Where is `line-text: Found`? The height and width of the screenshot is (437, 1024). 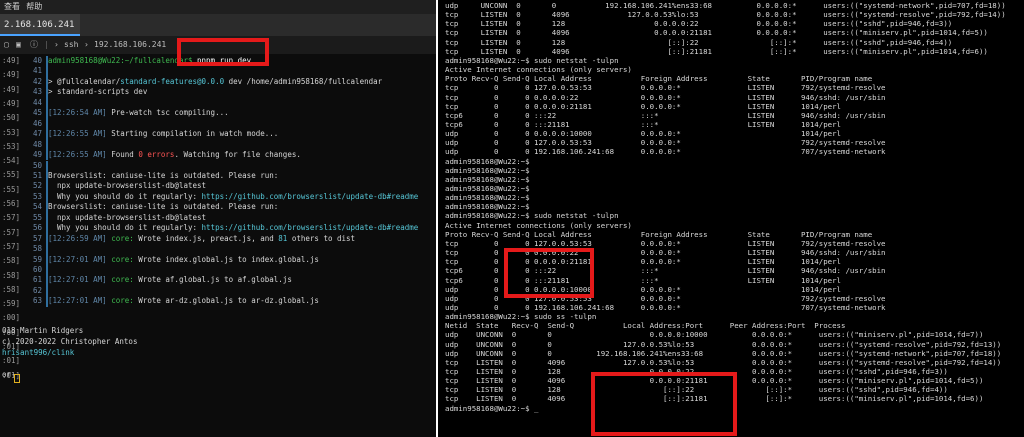 line-text: Found is located at coordinates (122, 155).